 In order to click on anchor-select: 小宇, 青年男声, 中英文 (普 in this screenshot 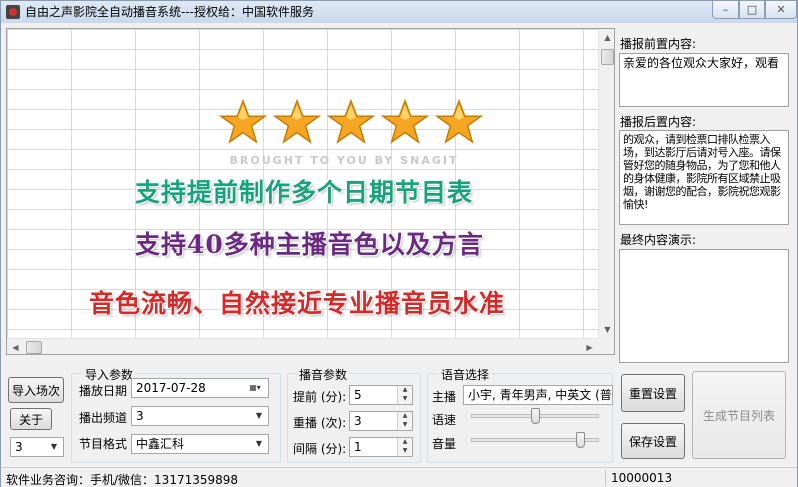, I will do `click(538, 395)`.